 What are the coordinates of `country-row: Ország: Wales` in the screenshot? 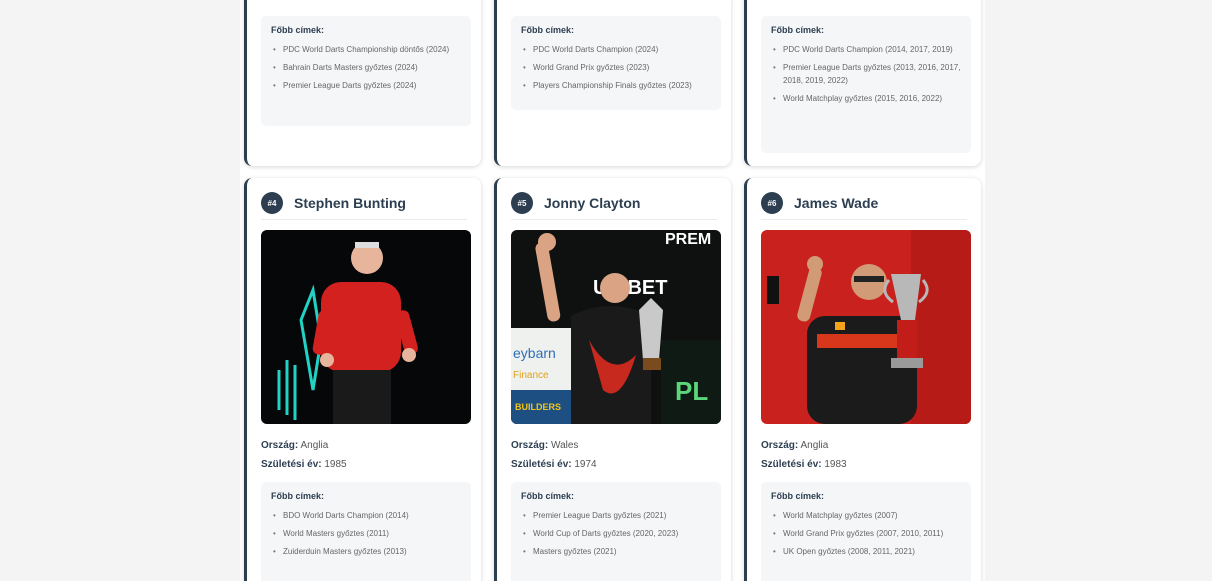 It's located at (545, 445).